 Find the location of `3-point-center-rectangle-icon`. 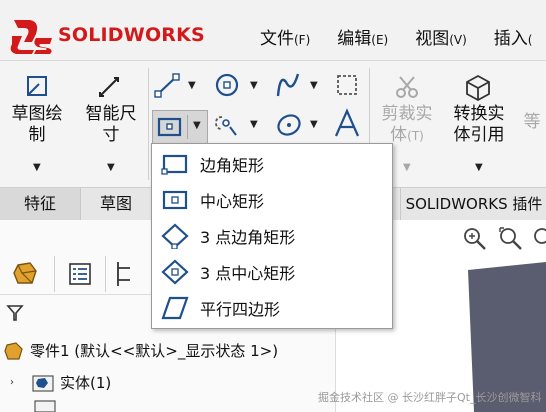

3-point-center-rectangle-icon is located at coordinates (175, 272).